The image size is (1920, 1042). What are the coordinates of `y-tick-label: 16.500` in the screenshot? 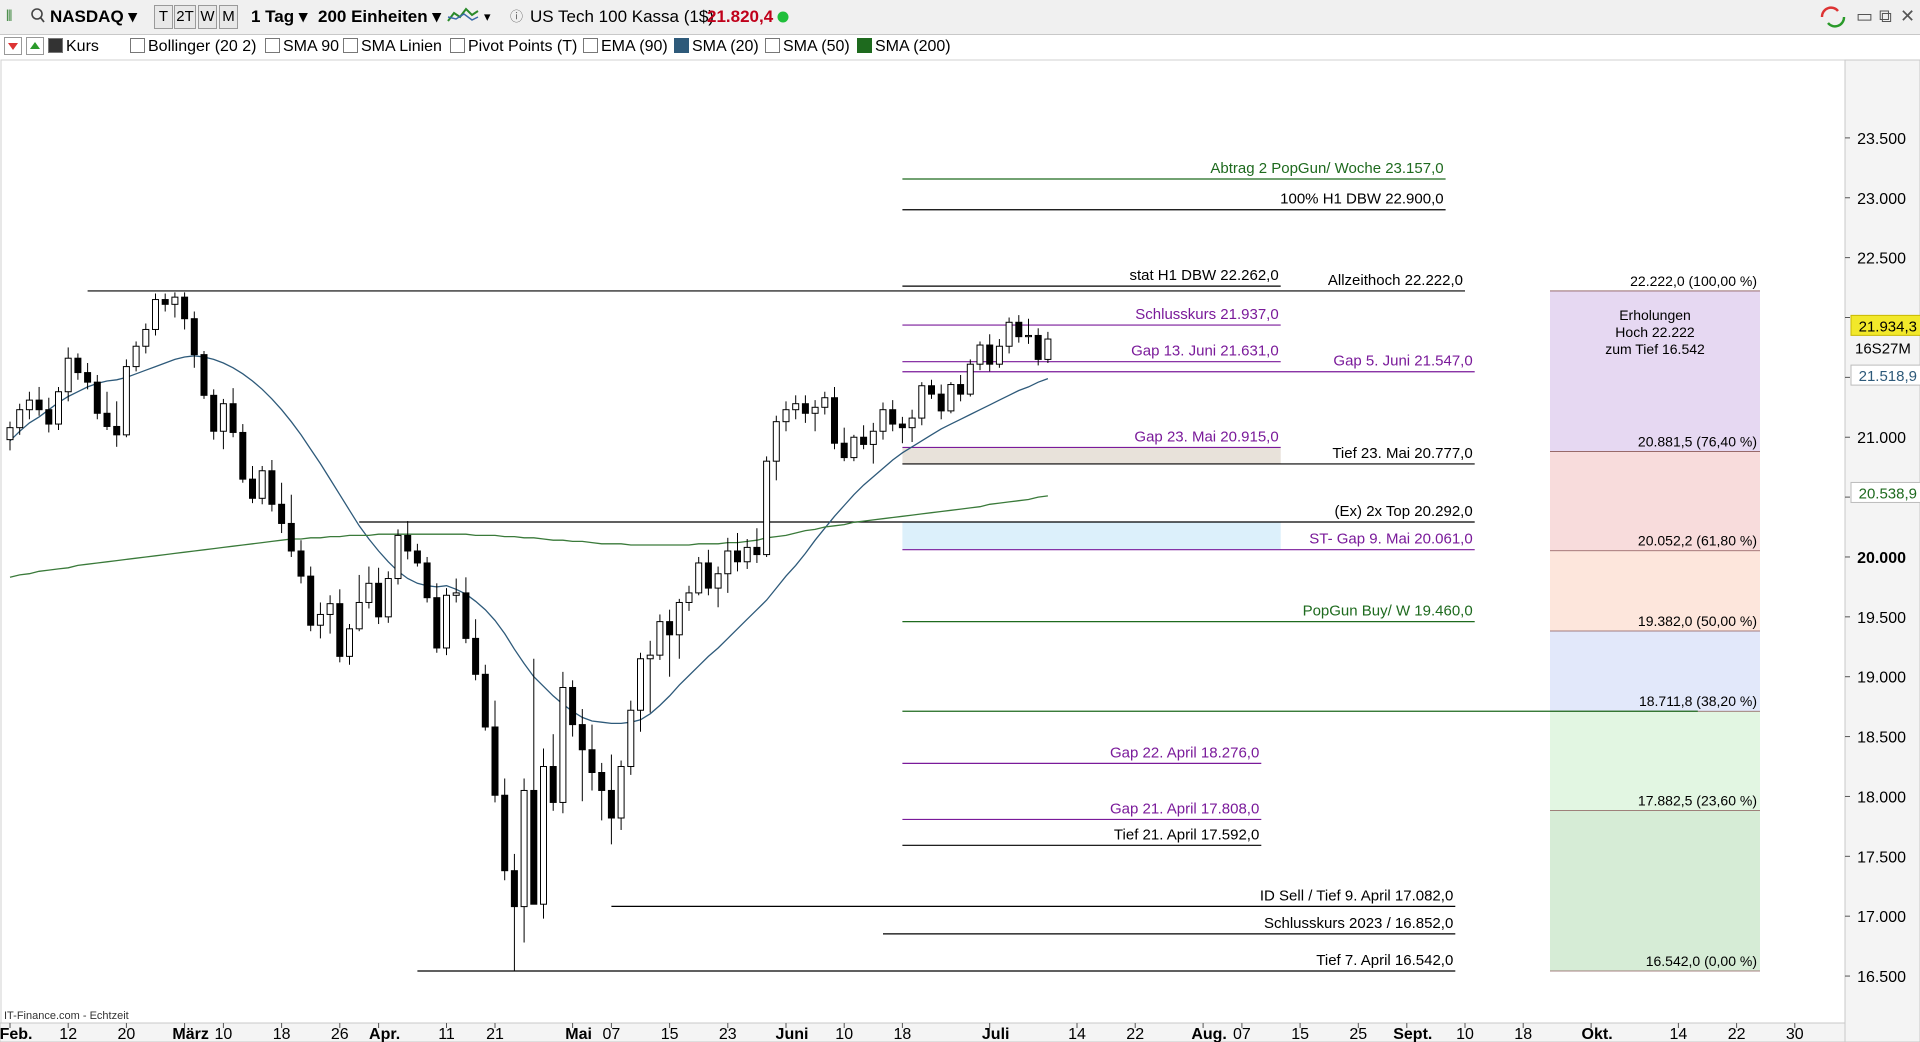 It's located at (1881, 977).